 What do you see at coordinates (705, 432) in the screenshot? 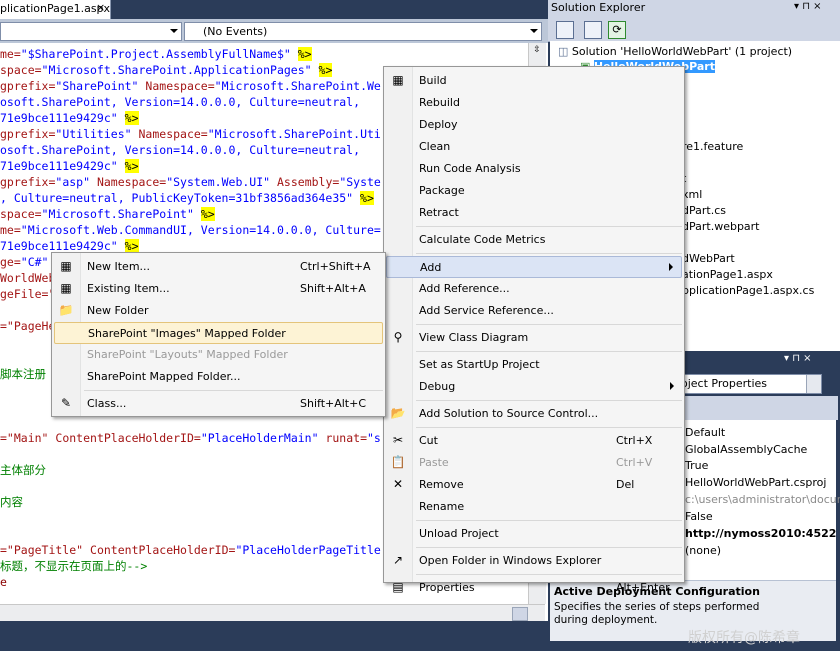
I see `property-value: Default` at bounding box center [705, 432].